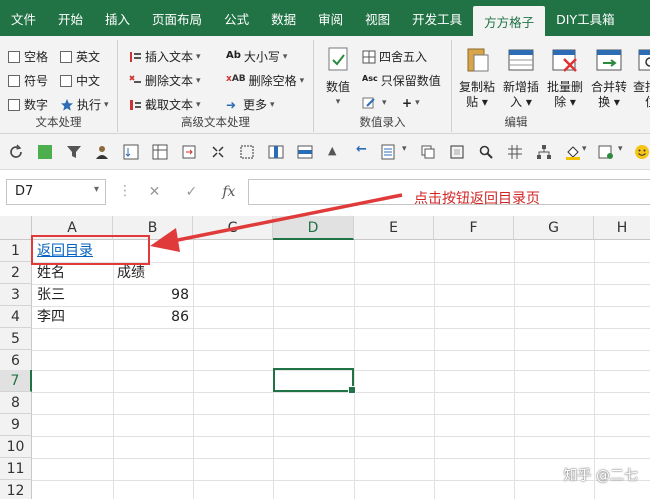 This screenshot has width=650, height=499. I want to click on tab-review: 审阅, so click(330, 18).